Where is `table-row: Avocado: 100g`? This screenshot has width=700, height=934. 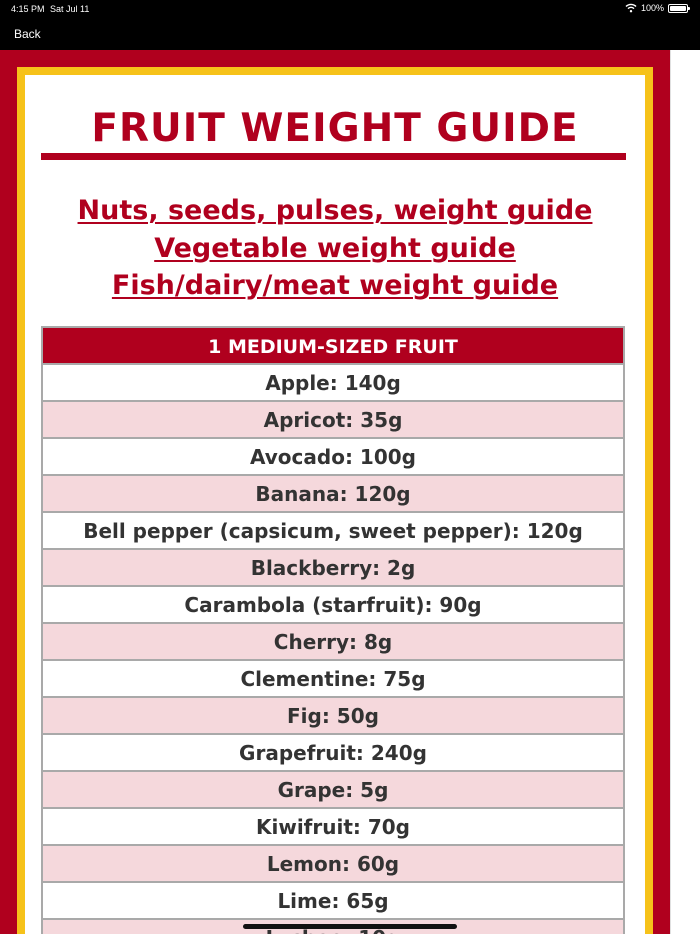 table-row: Avocado: 100g is located at coordinates (333, 457).